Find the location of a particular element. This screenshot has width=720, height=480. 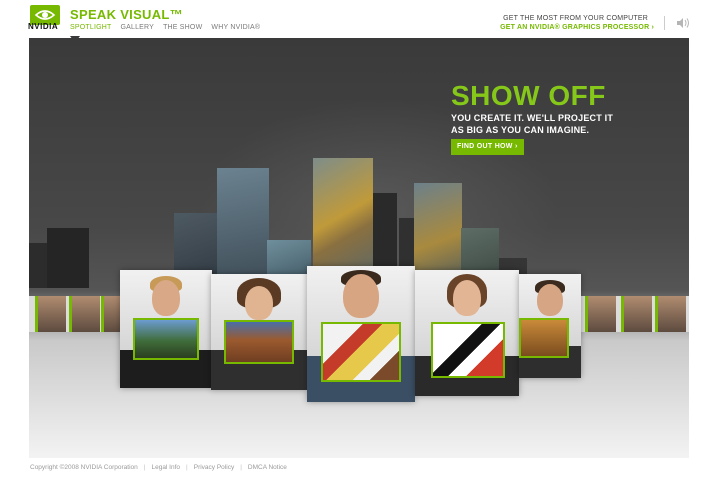

find-out-how-button: FIND OUT HOW › is located at coordinates (487, 147).